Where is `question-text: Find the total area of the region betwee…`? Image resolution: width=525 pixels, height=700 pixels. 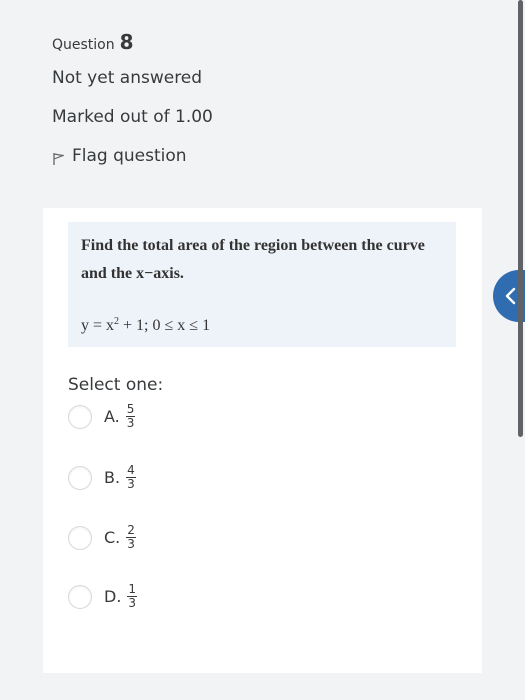 question-text: Find the total area of the region betwee… is located at coordinates (253, 259).